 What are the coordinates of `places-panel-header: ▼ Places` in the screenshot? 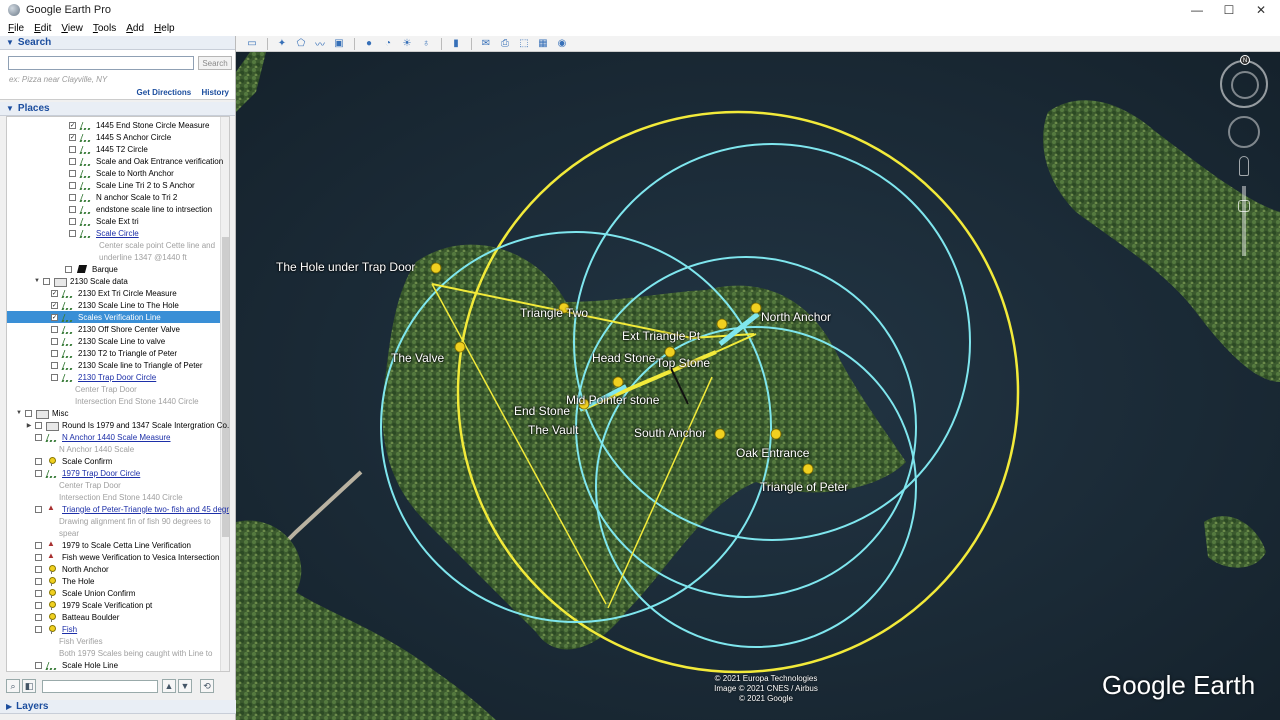 It's located at (117, 109).